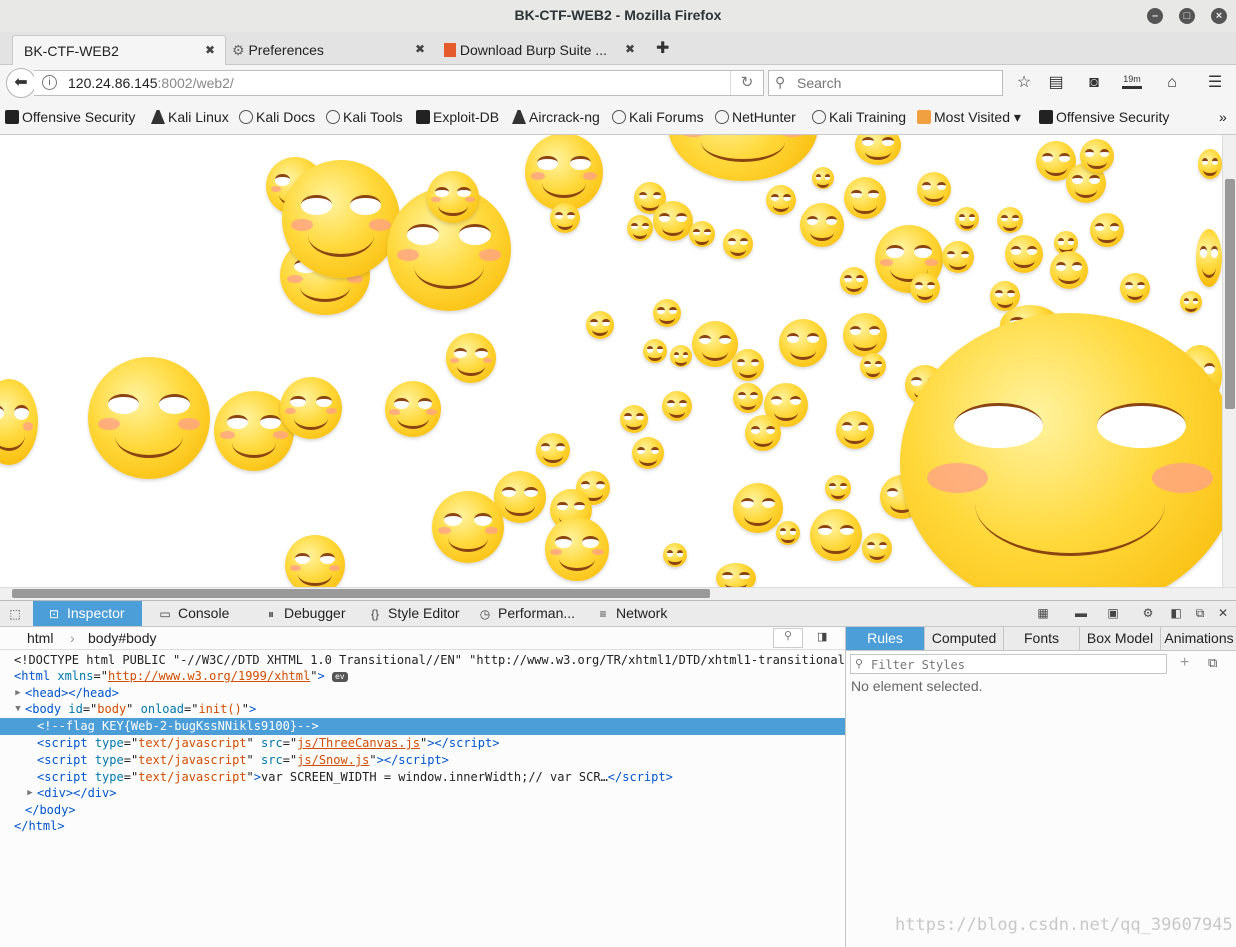 The width and height of the screenshot is (1236, 947). I want to click on tab-inspector: ⊡ Inspector, so click(87, 613).